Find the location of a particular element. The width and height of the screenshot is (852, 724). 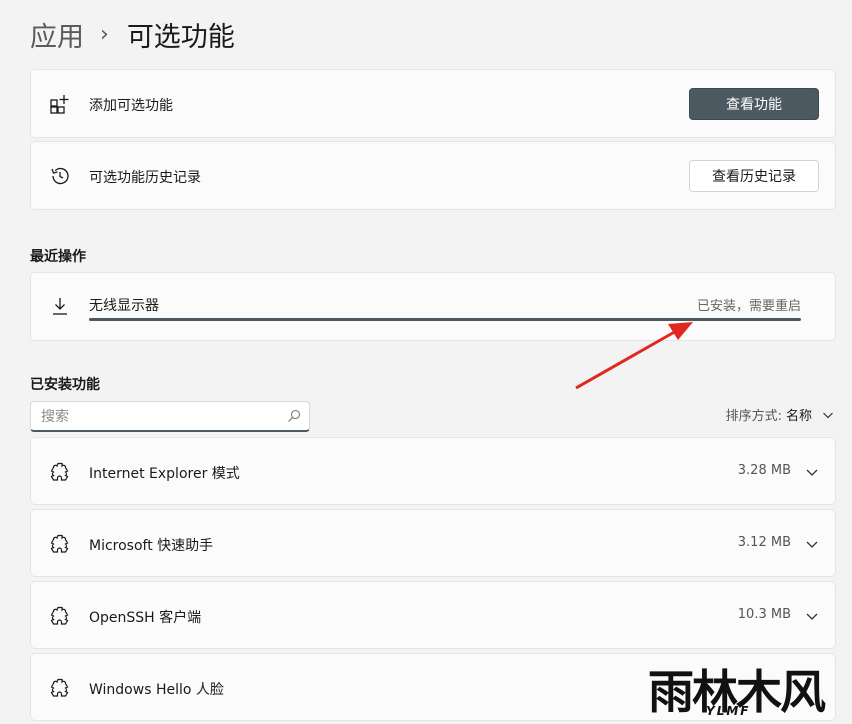

view-features-button: 查看功能 is located at coordinates (754, 104).